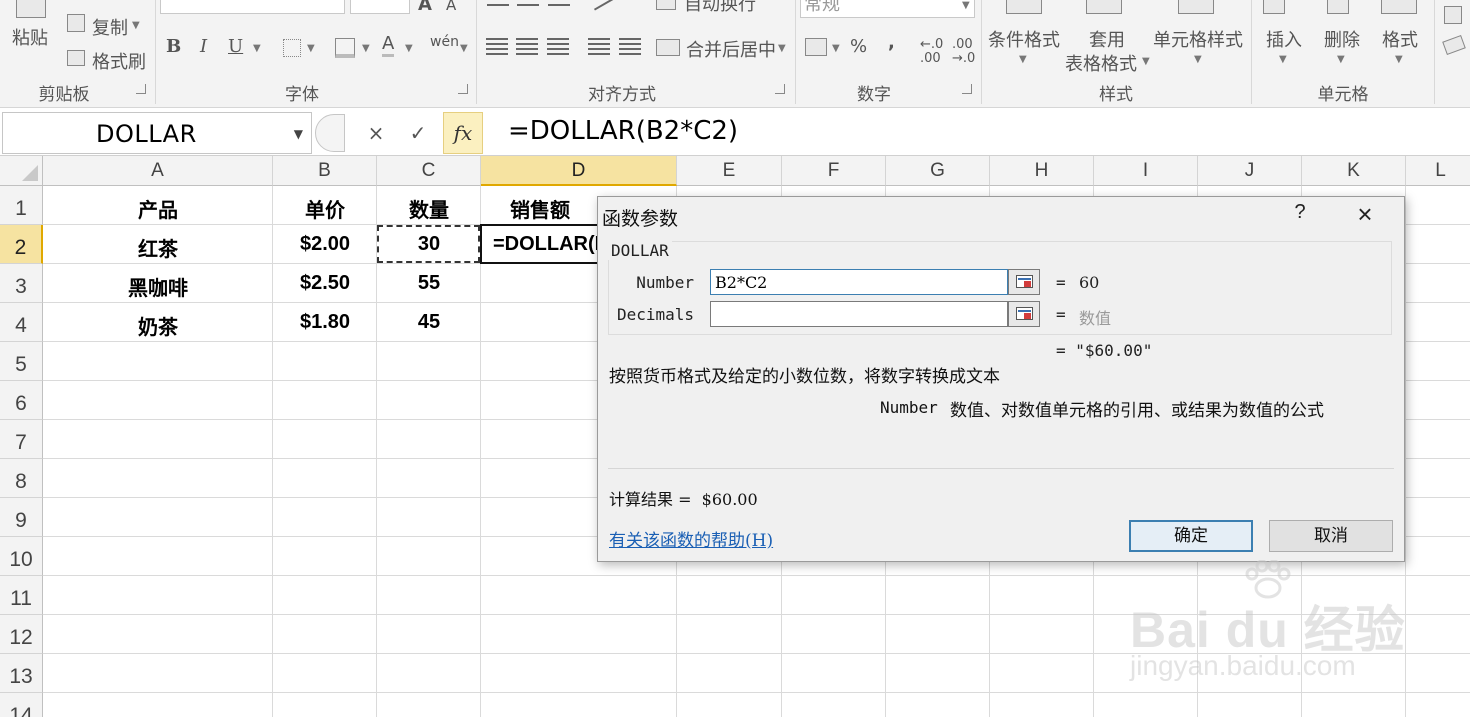 The height and width of the screenshot is (717, 1470). What do you see at coordinates (463, 89) in the screenshot?
I see `font-launcher-icon` at bounding box center [463, 89].